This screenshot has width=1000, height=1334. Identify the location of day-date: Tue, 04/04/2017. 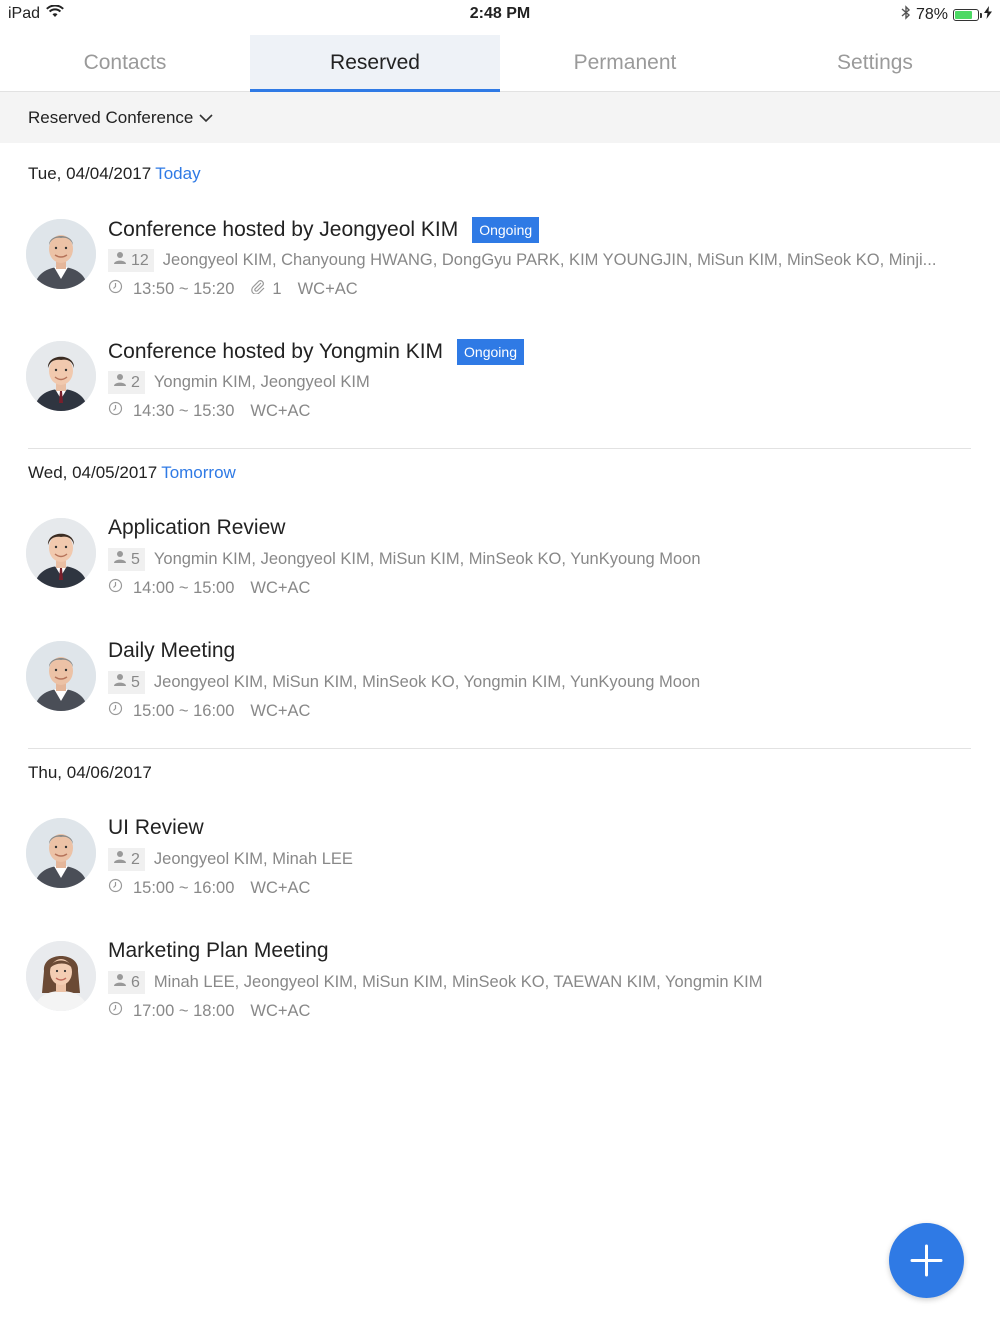
(90, 173).